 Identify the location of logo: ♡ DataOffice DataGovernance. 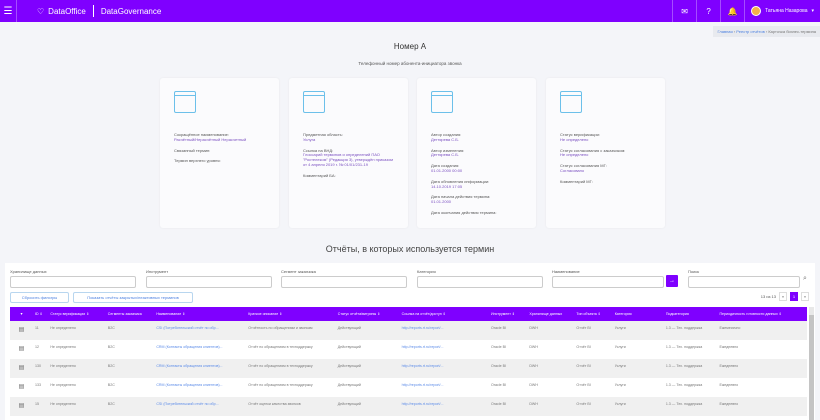
(99, 11).